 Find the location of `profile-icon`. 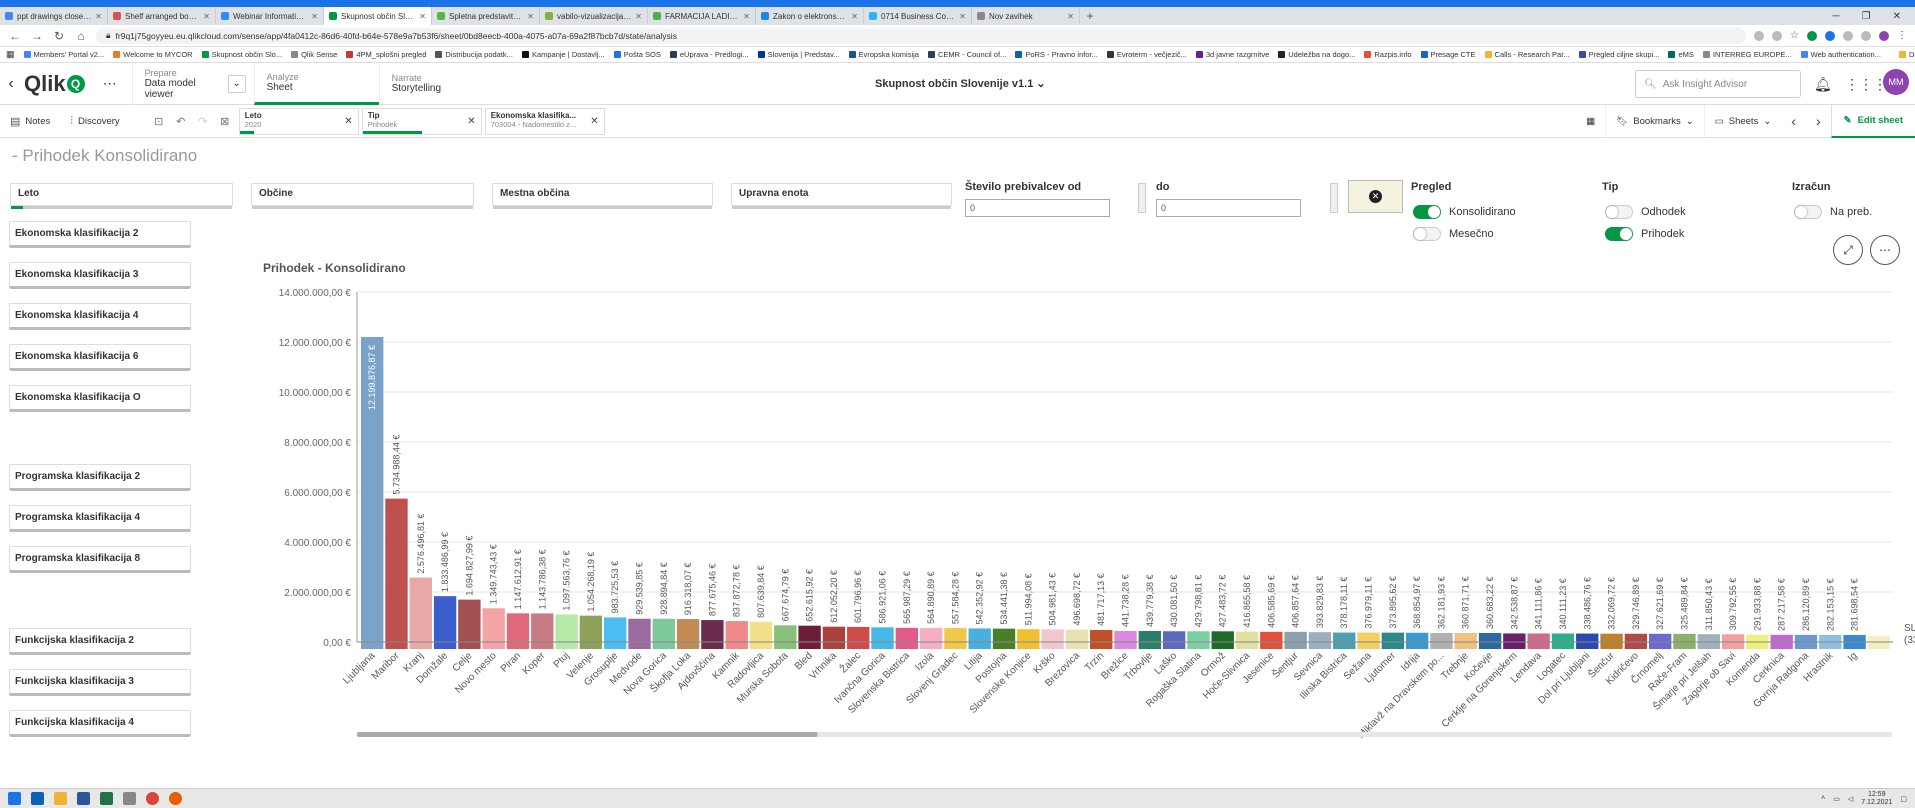

profile-icon is located at coordinates (1884, 35).